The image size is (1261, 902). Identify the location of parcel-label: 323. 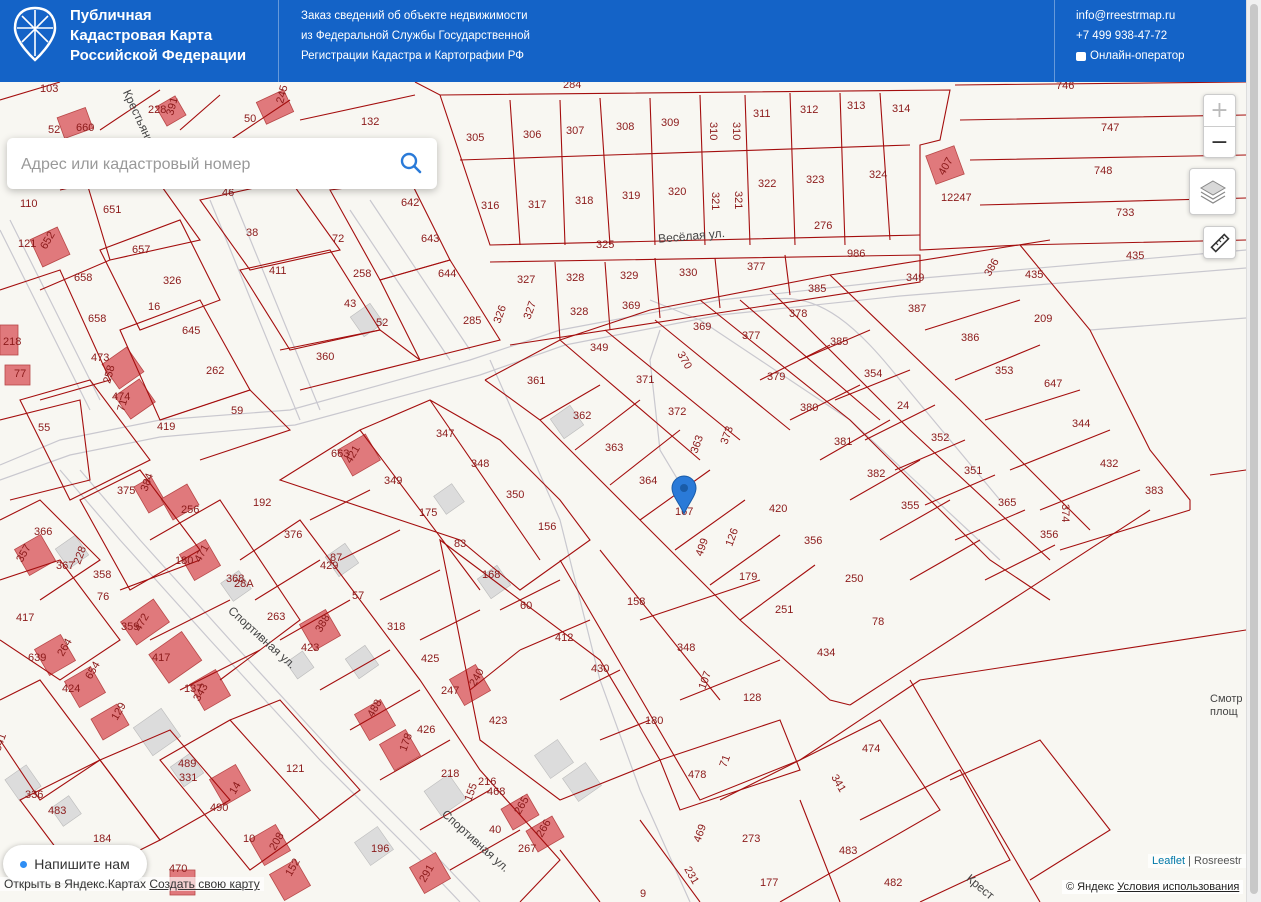
(815, 180).